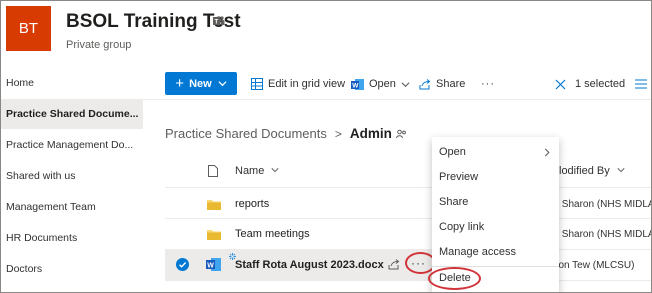  What do you see at coordinates (72, 207) in the screenshot?
I see `nav-item-management-team: Management Team` at bounding box center [72, 207].